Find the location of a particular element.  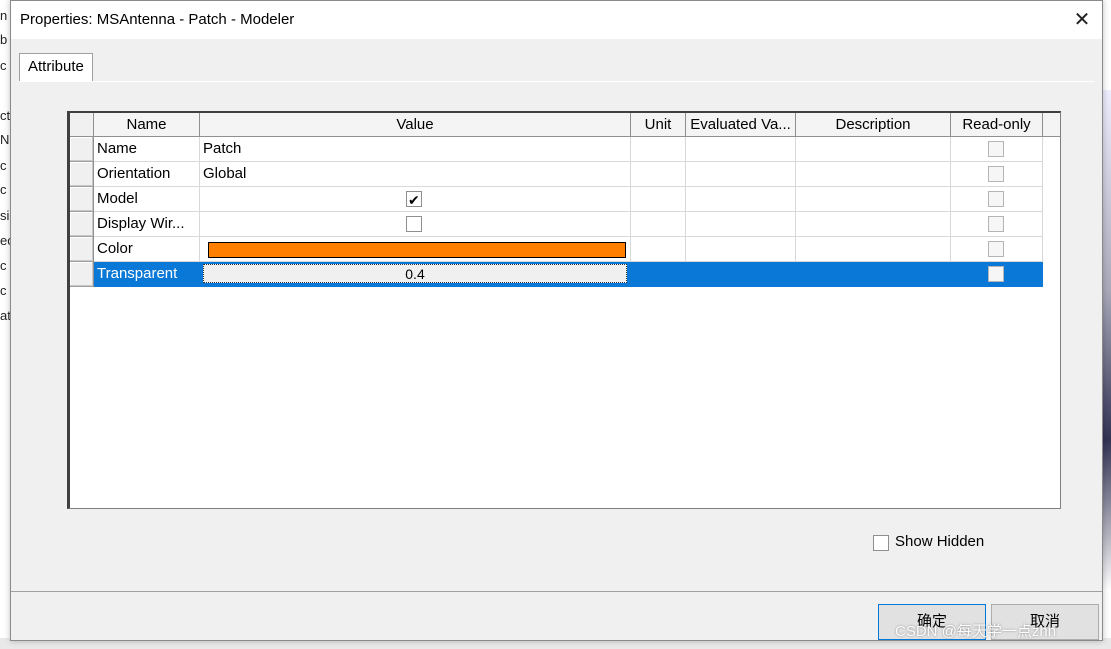

property-name: Model is located at coordinates (147, 199).